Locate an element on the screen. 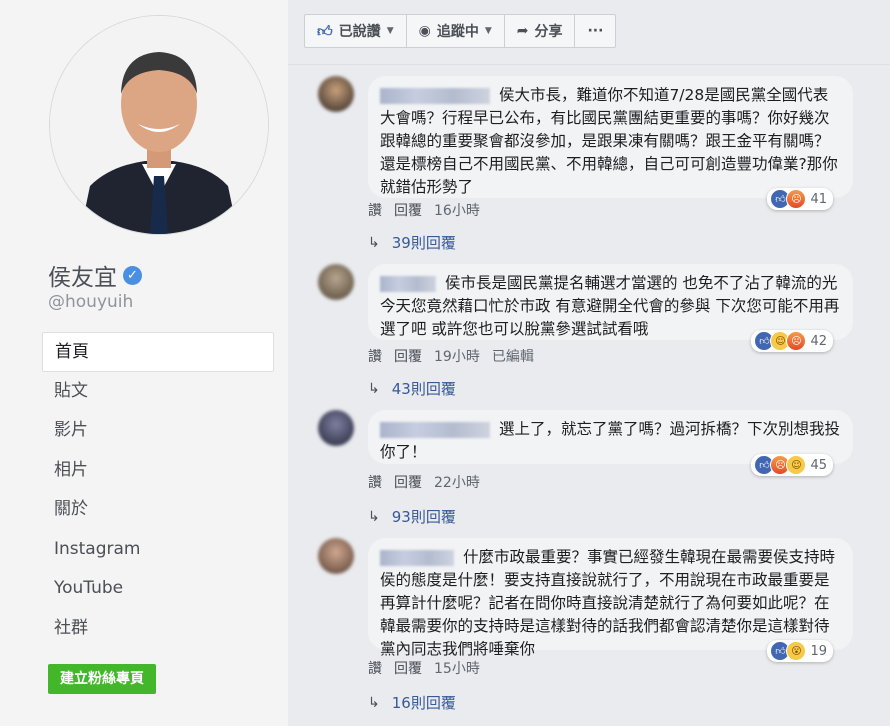 The width and height of the screenshot is (890, 726). comment-meta: 讚 回覆 22小時 is located at coordinates (424, 482).